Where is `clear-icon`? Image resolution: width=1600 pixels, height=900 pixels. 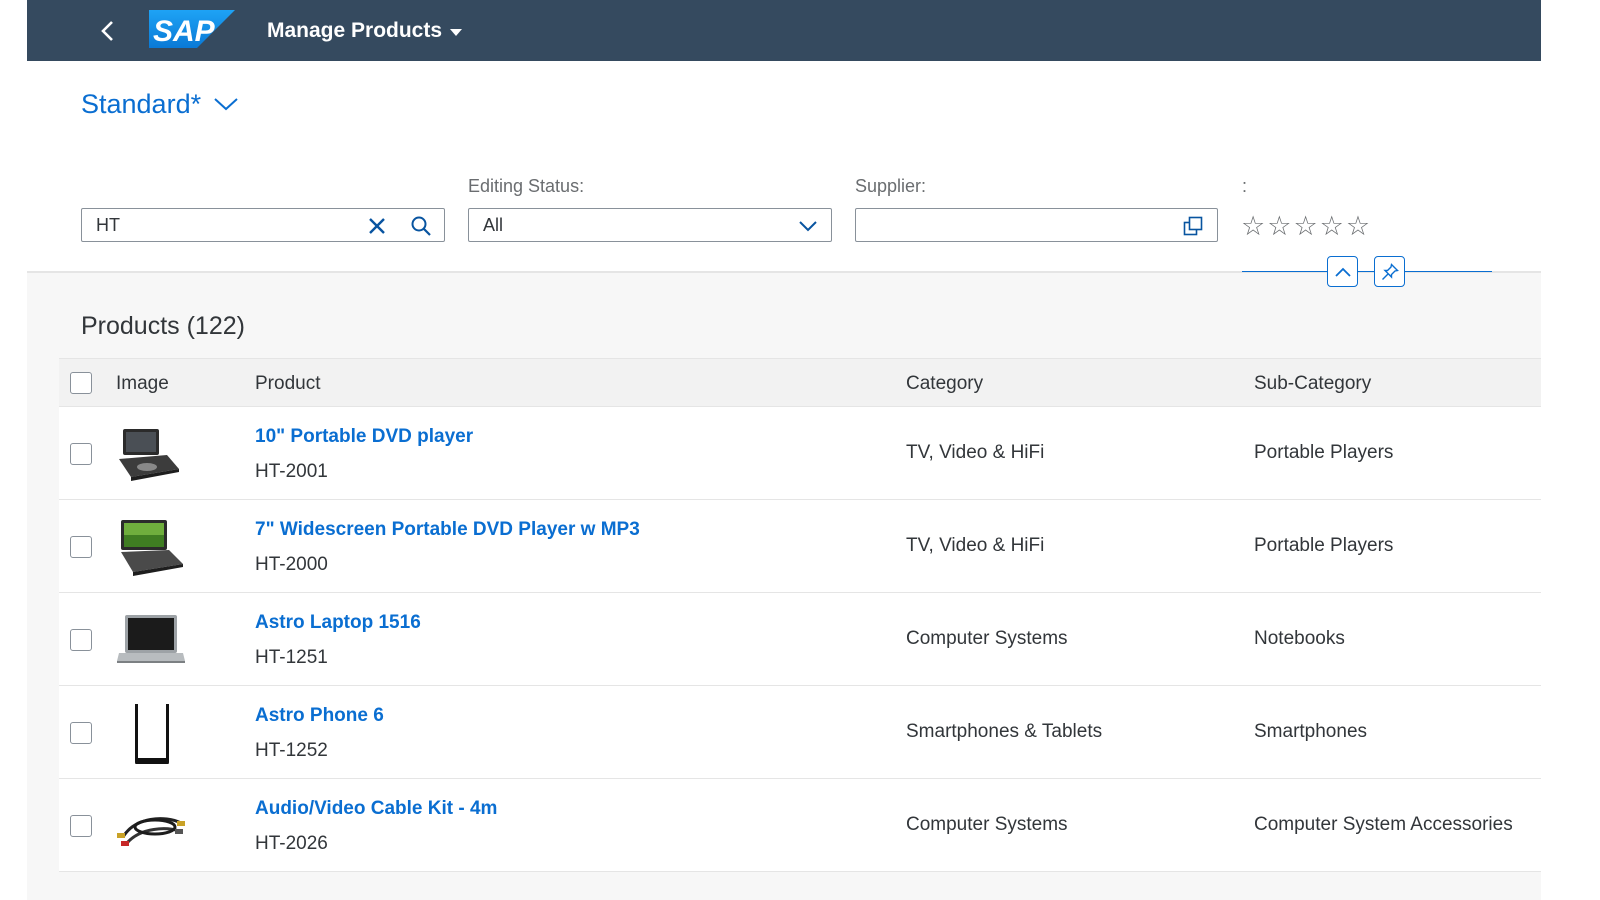 clear-icon is located at coordinates (377, 226).